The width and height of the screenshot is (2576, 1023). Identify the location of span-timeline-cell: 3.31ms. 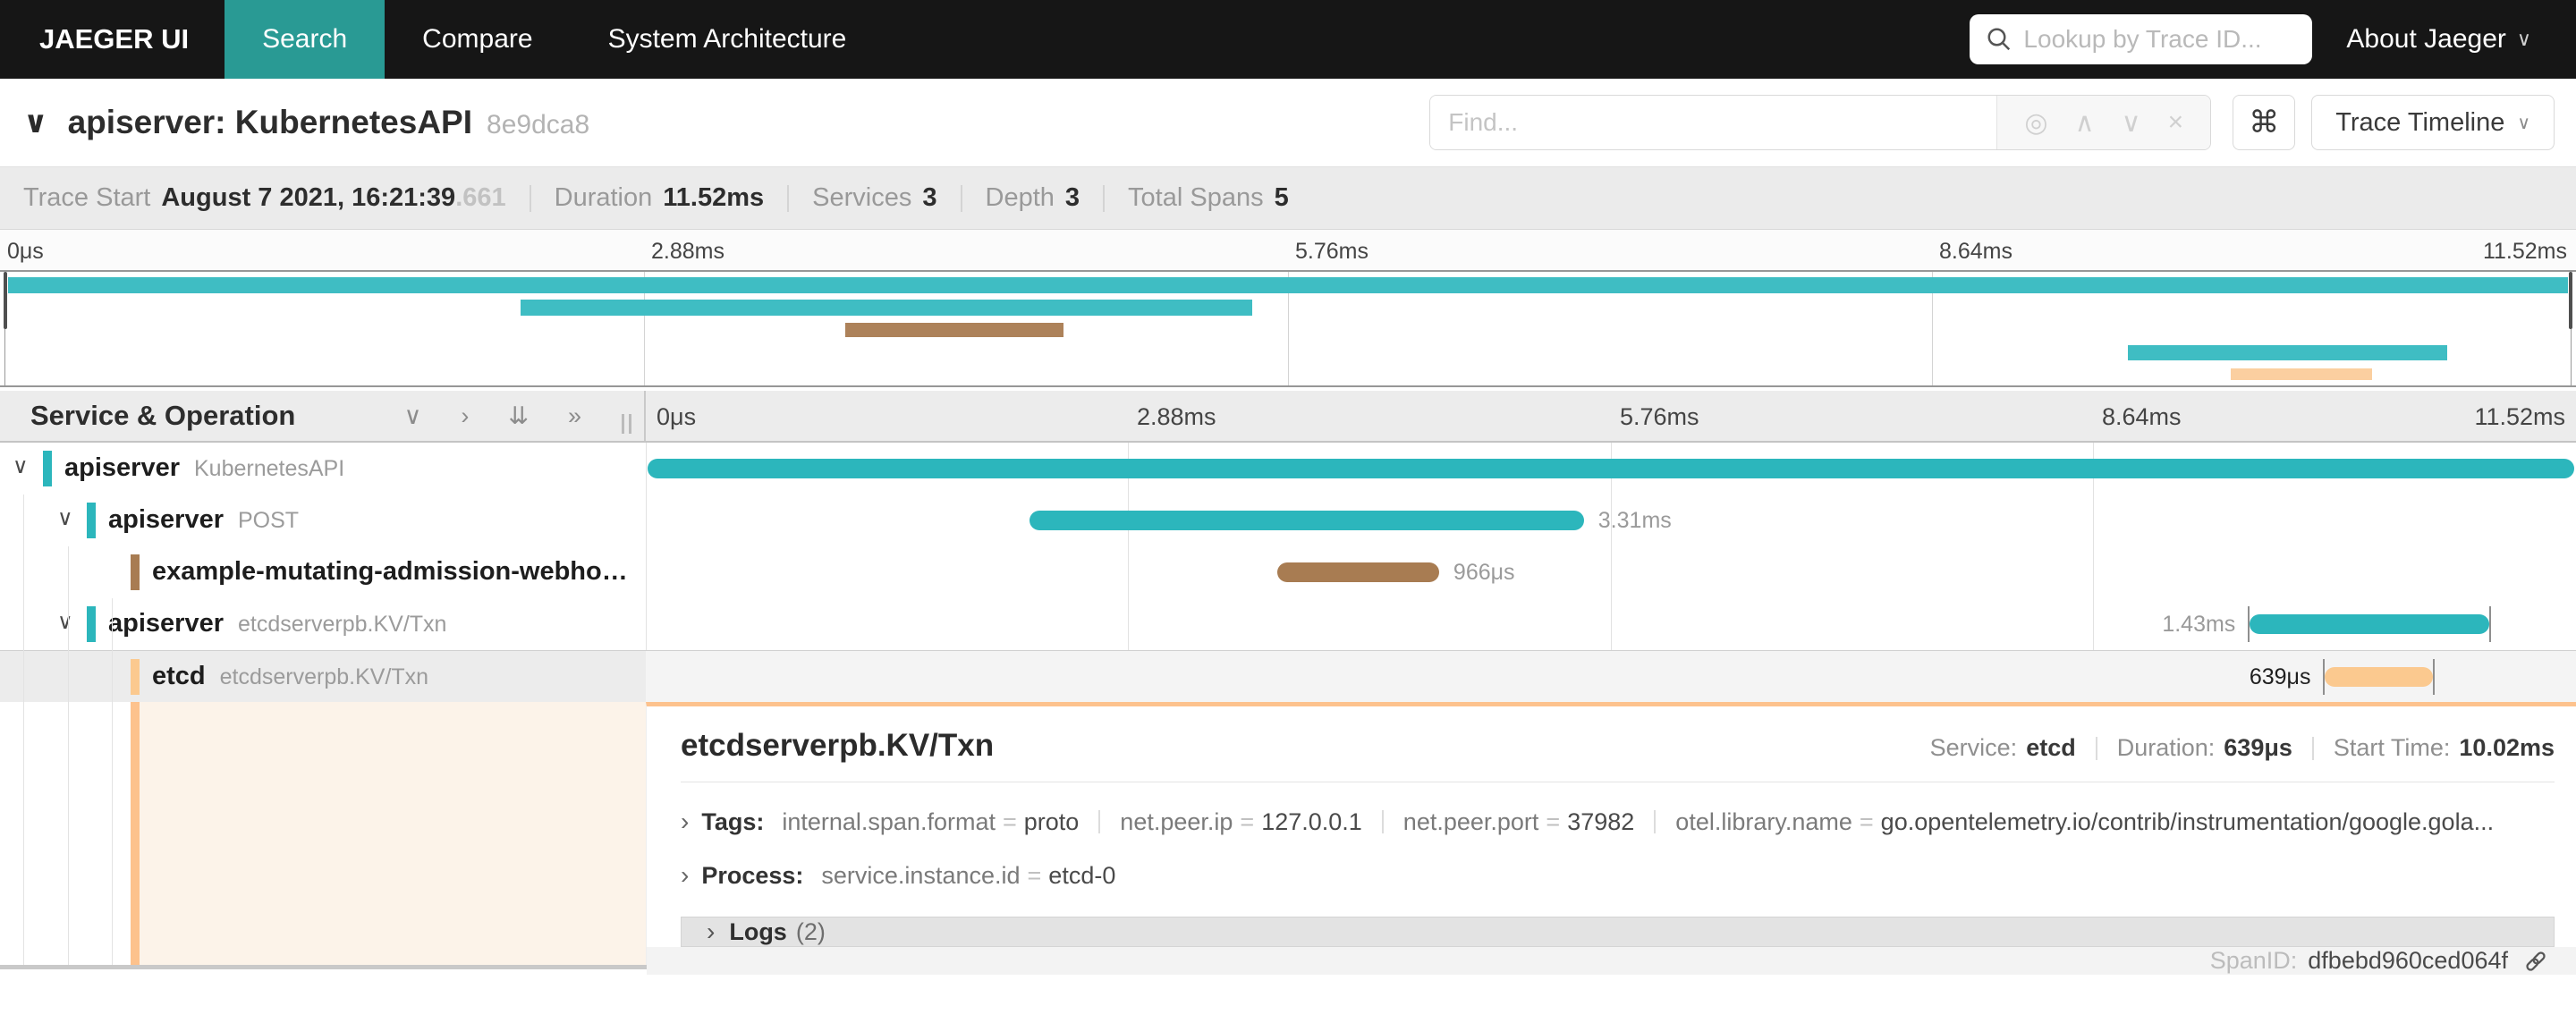
(1611, 520).